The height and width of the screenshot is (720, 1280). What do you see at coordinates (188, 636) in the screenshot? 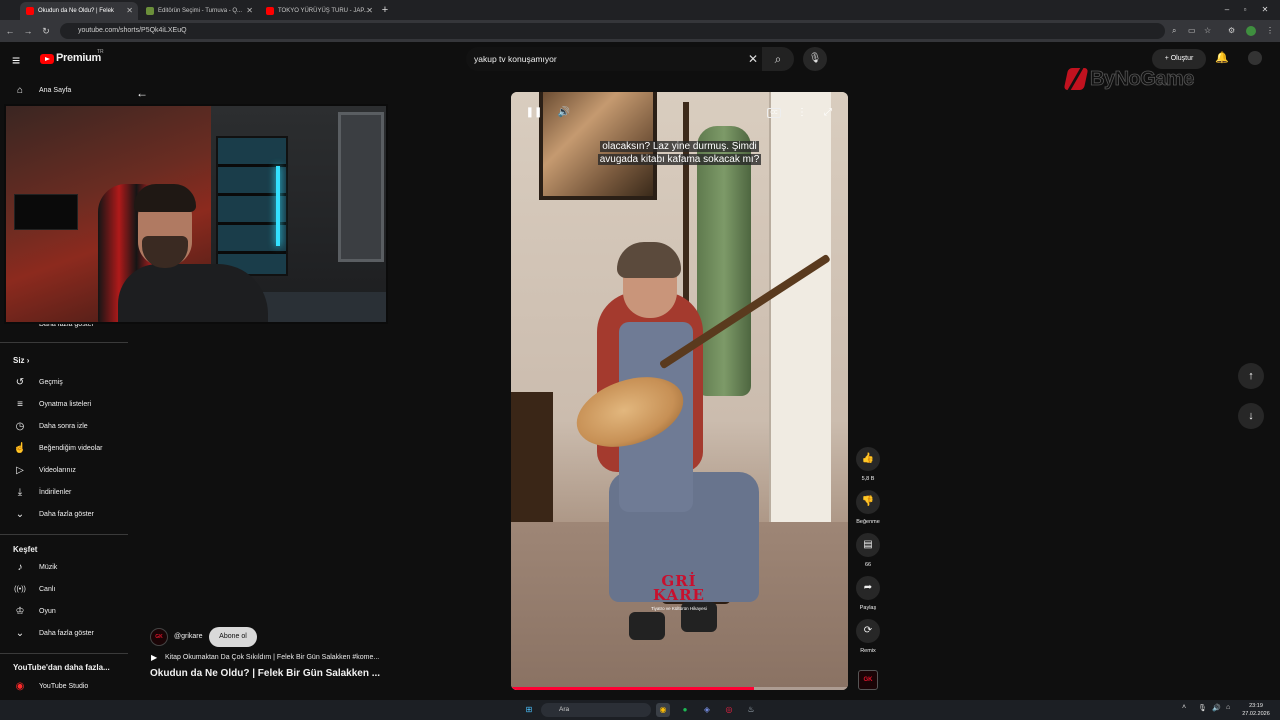
I see `channel-handle: @grikare` at bounding box center [188, 636].